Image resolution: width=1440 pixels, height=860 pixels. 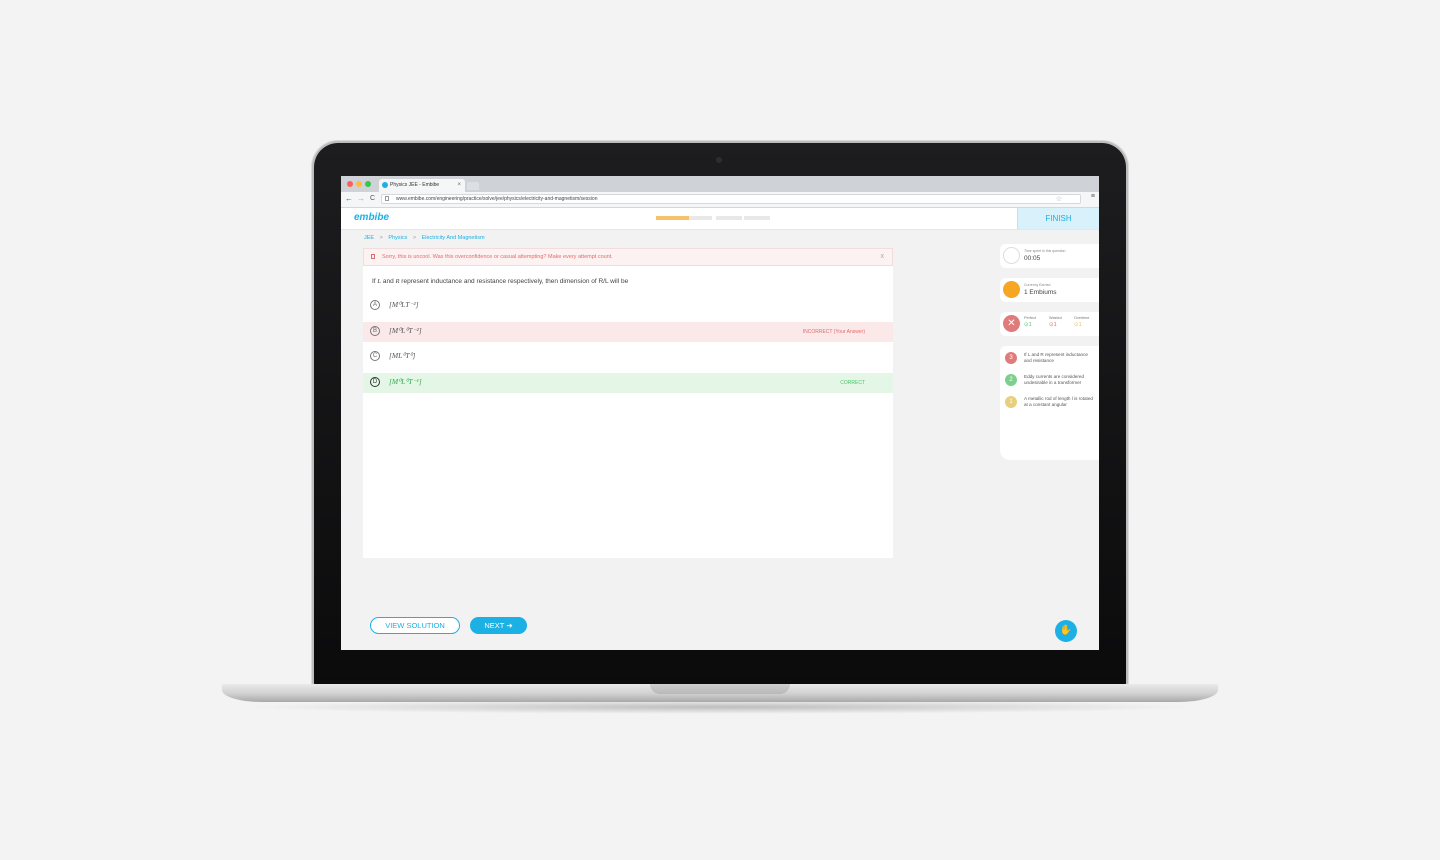 I want to click on option-letter: D, so click(x=375, y=382).